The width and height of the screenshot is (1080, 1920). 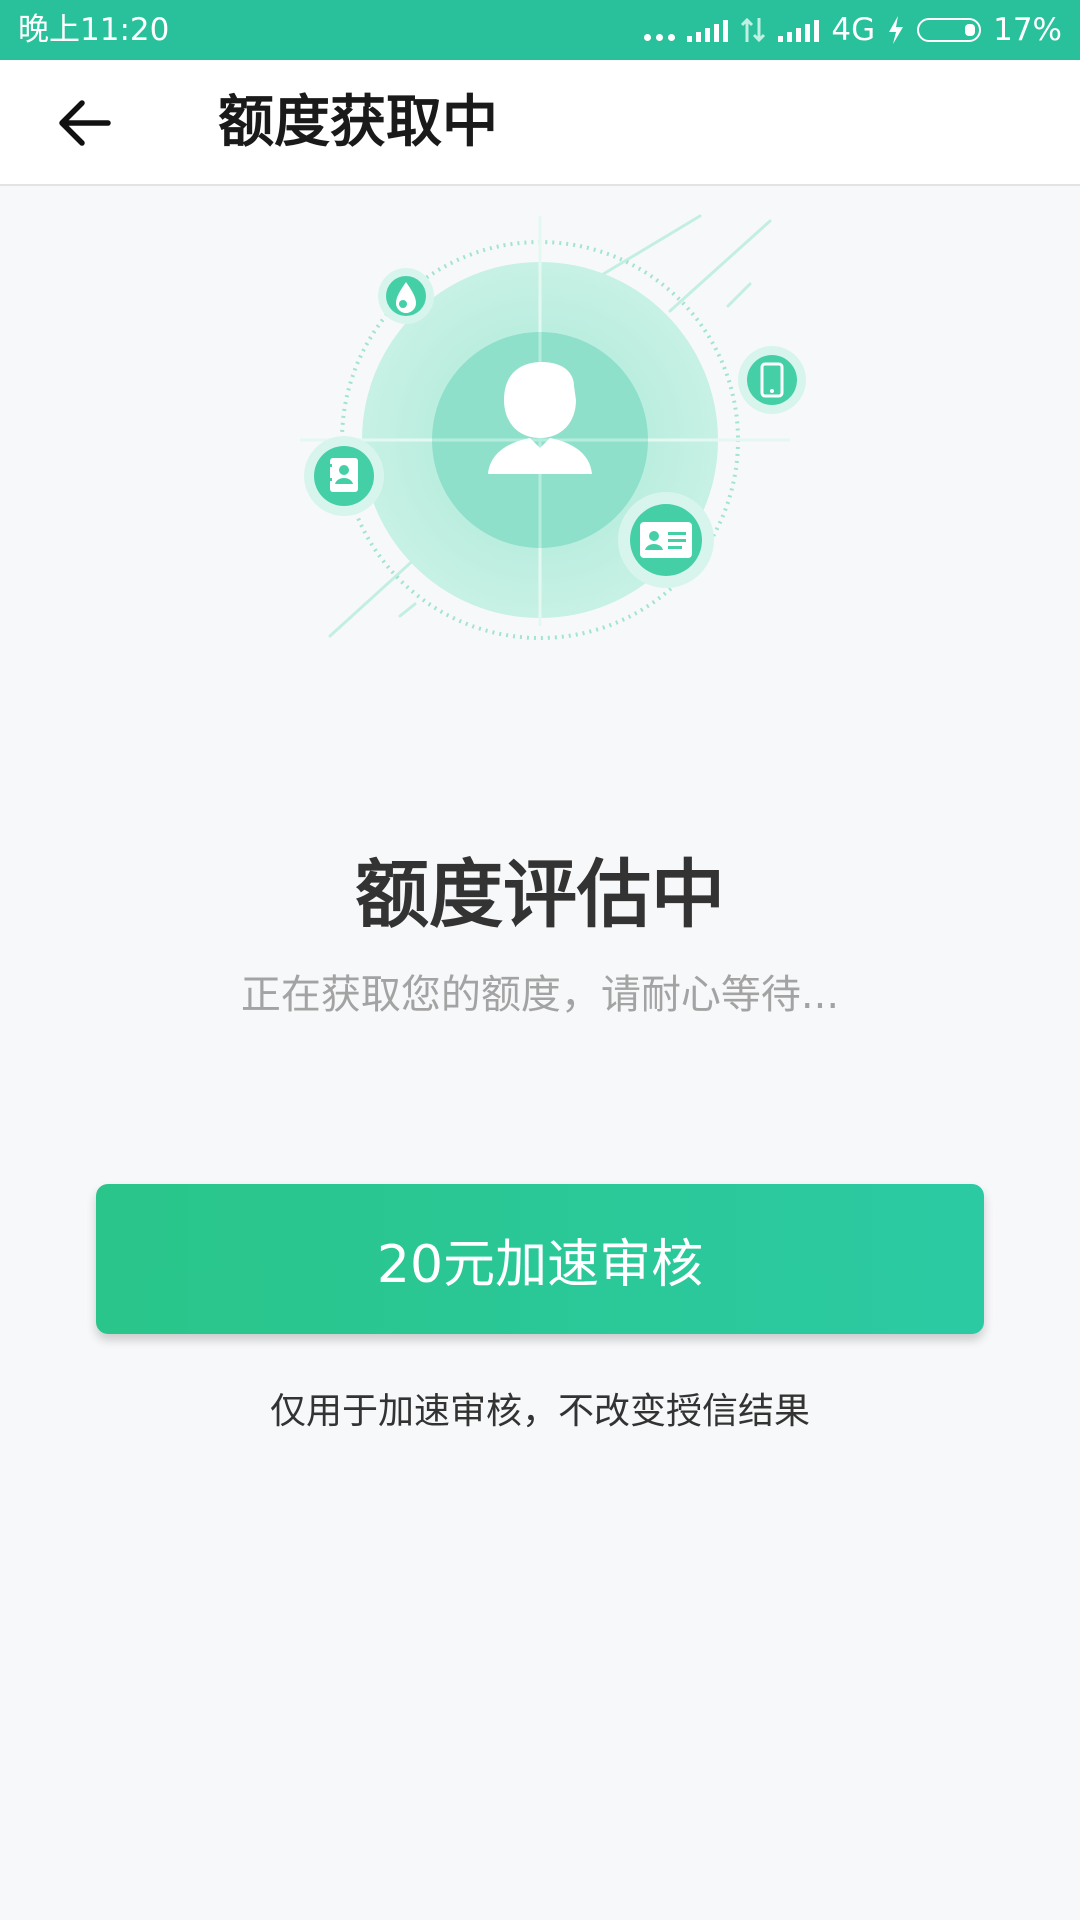 What do you see at coordinates (540, 1259) in the screenshot?
I see `accelerate-review-button: 20元加速审核` at bounding box center [540, 1259].